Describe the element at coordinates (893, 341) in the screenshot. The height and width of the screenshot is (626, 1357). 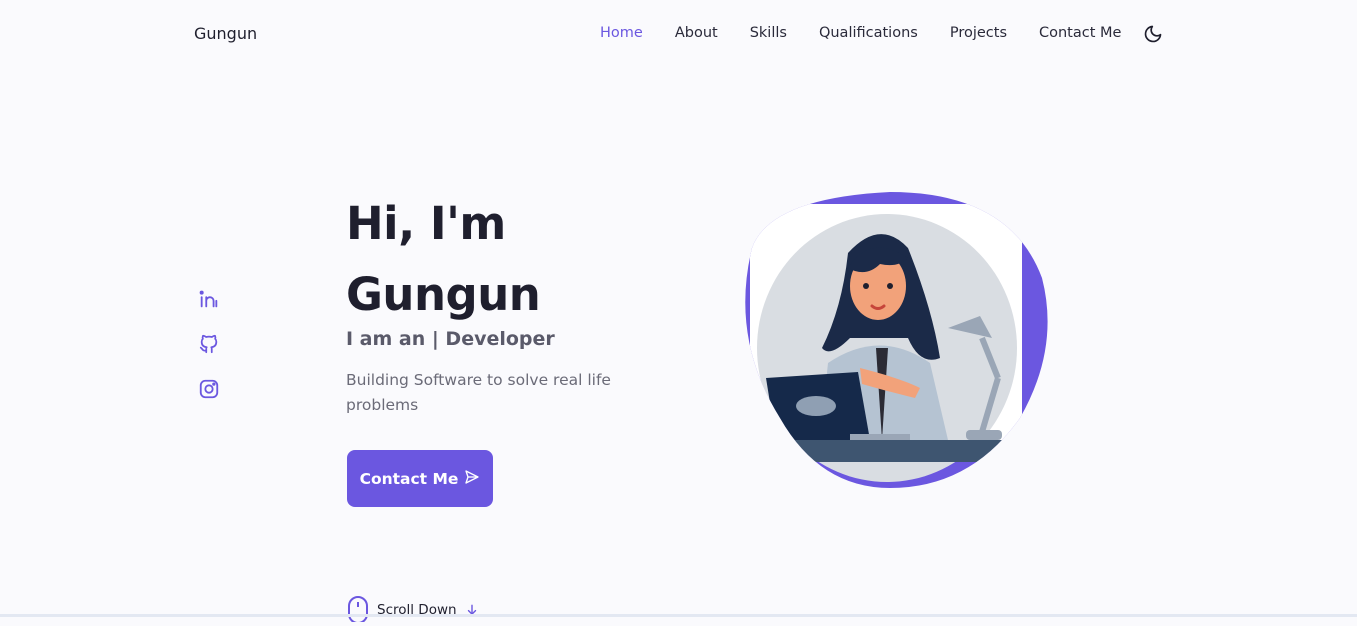
I see `hero-illustration` at that location.